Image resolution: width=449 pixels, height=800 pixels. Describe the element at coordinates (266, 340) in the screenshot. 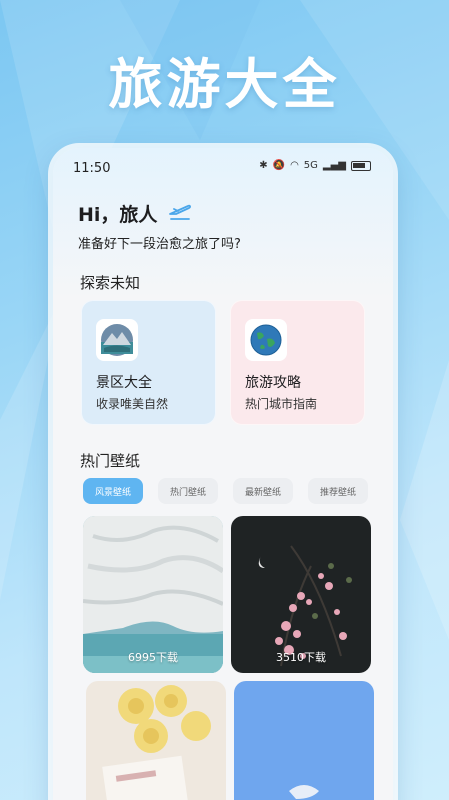

I see `globe-icon` at that location.